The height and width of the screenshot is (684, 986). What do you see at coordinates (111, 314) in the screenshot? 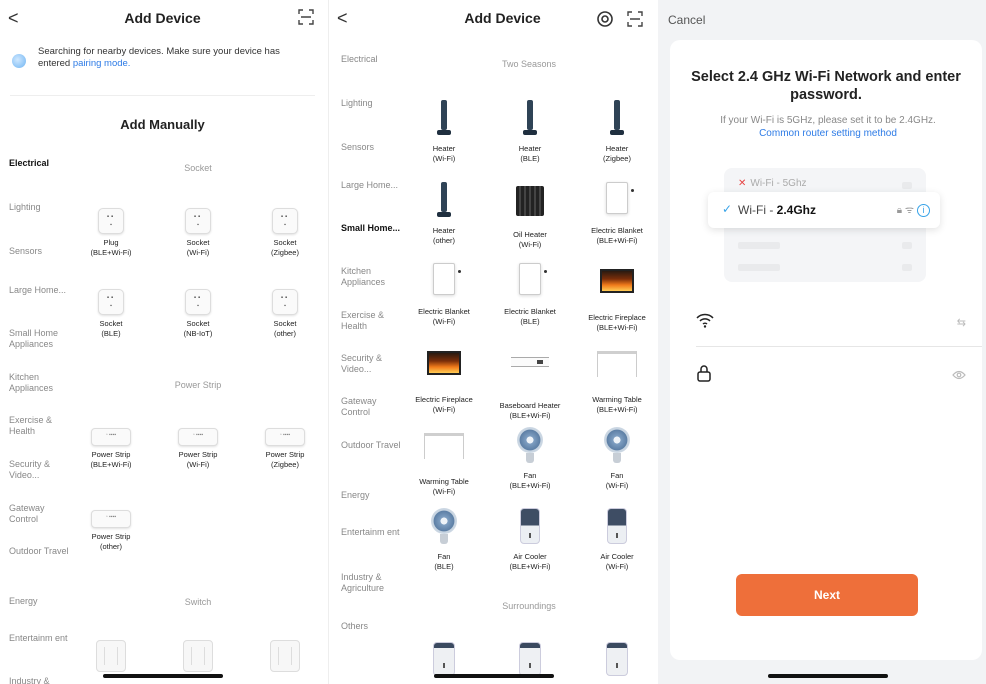
I see `device-tile: Socket(BLE)` at bounding box center [111, 314].